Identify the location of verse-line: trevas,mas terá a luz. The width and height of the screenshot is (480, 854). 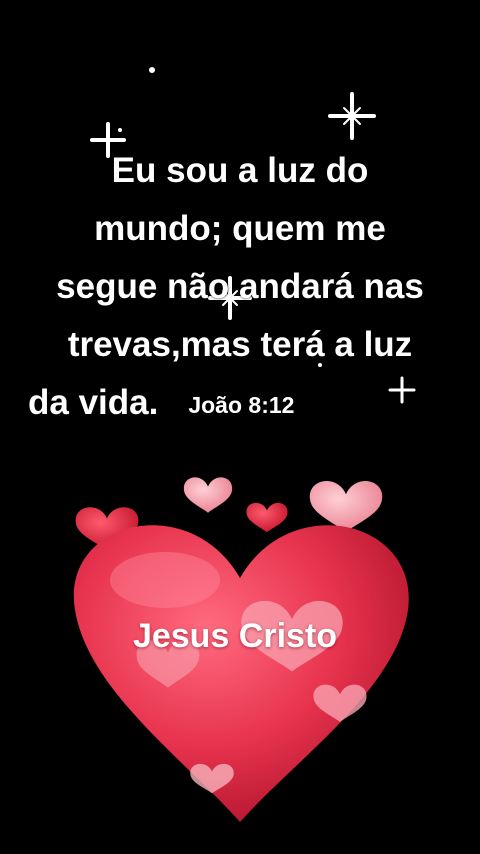
(240, 344).